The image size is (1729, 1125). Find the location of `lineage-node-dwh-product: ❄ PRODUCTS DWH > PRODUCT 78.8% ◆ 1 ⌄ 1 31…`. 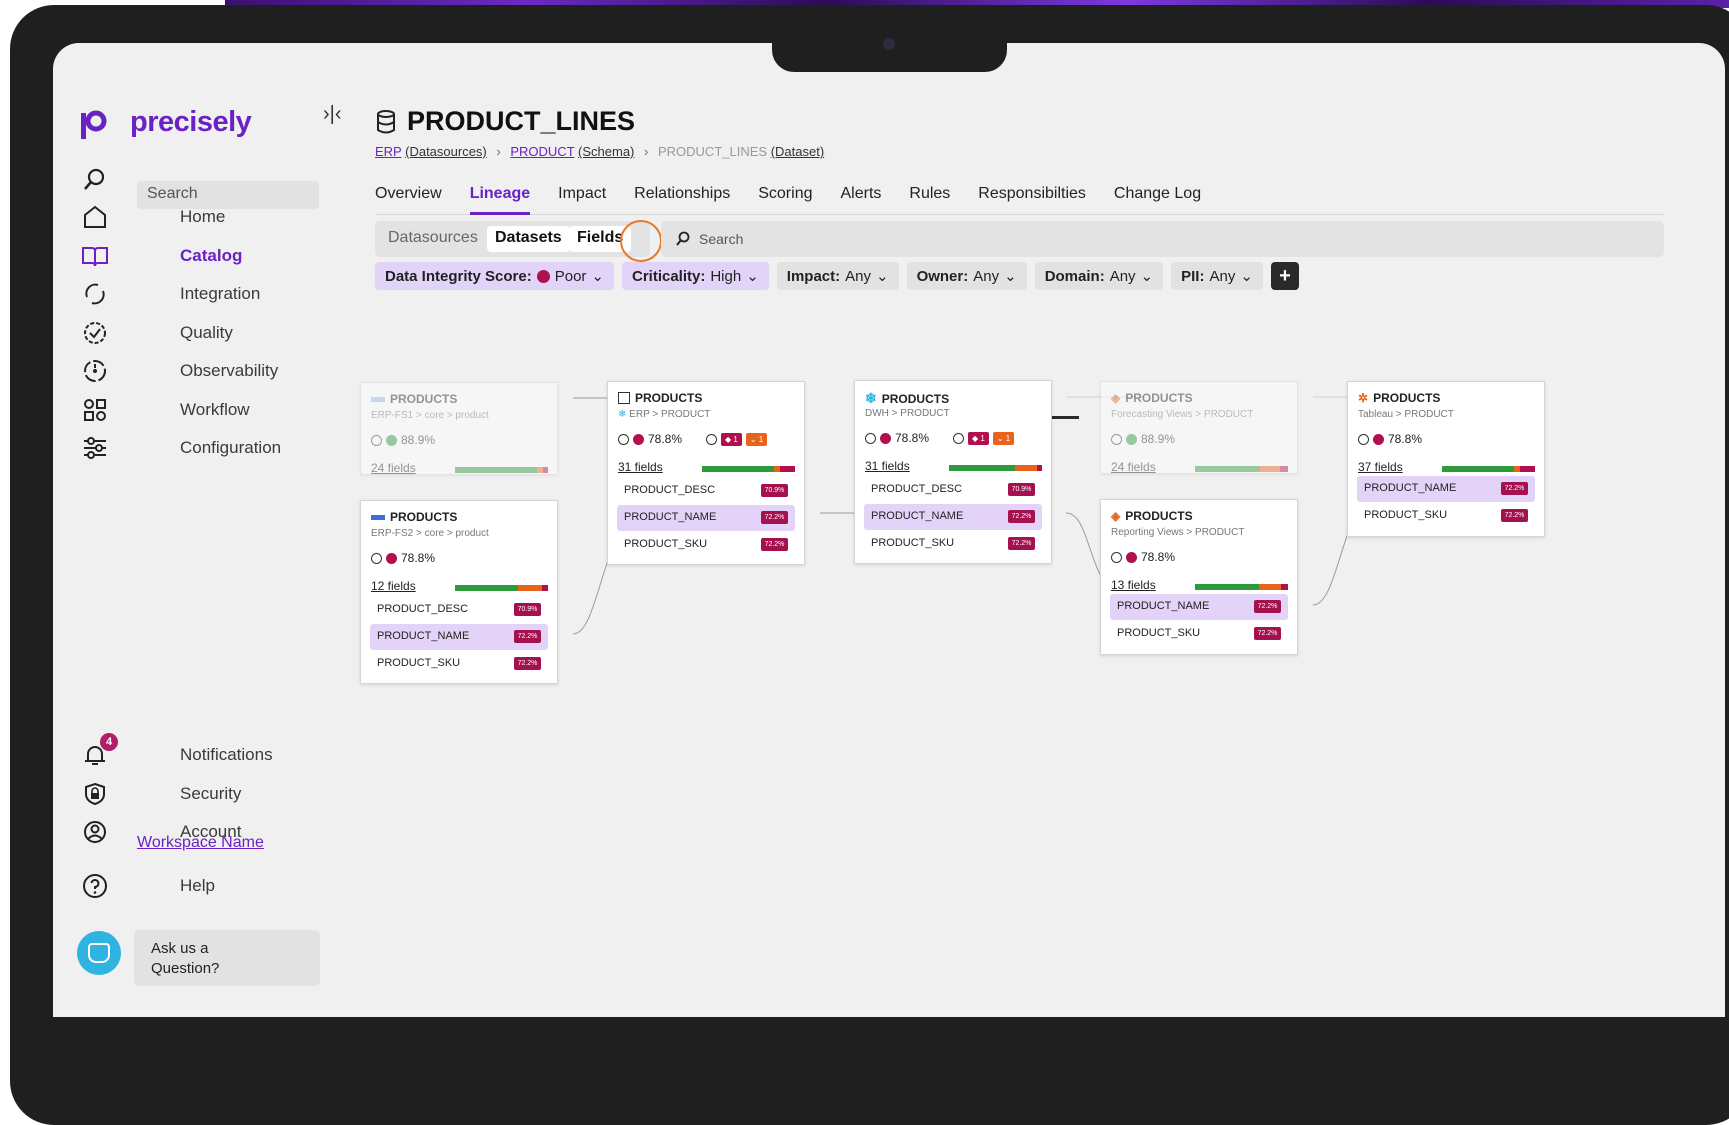

lineage-node-dwh-product: ❄ PRODUCTS DWH > PRODUCT 78.8% ◆ 1 ⌄ 1 31… is located at coordinates (953, 472).